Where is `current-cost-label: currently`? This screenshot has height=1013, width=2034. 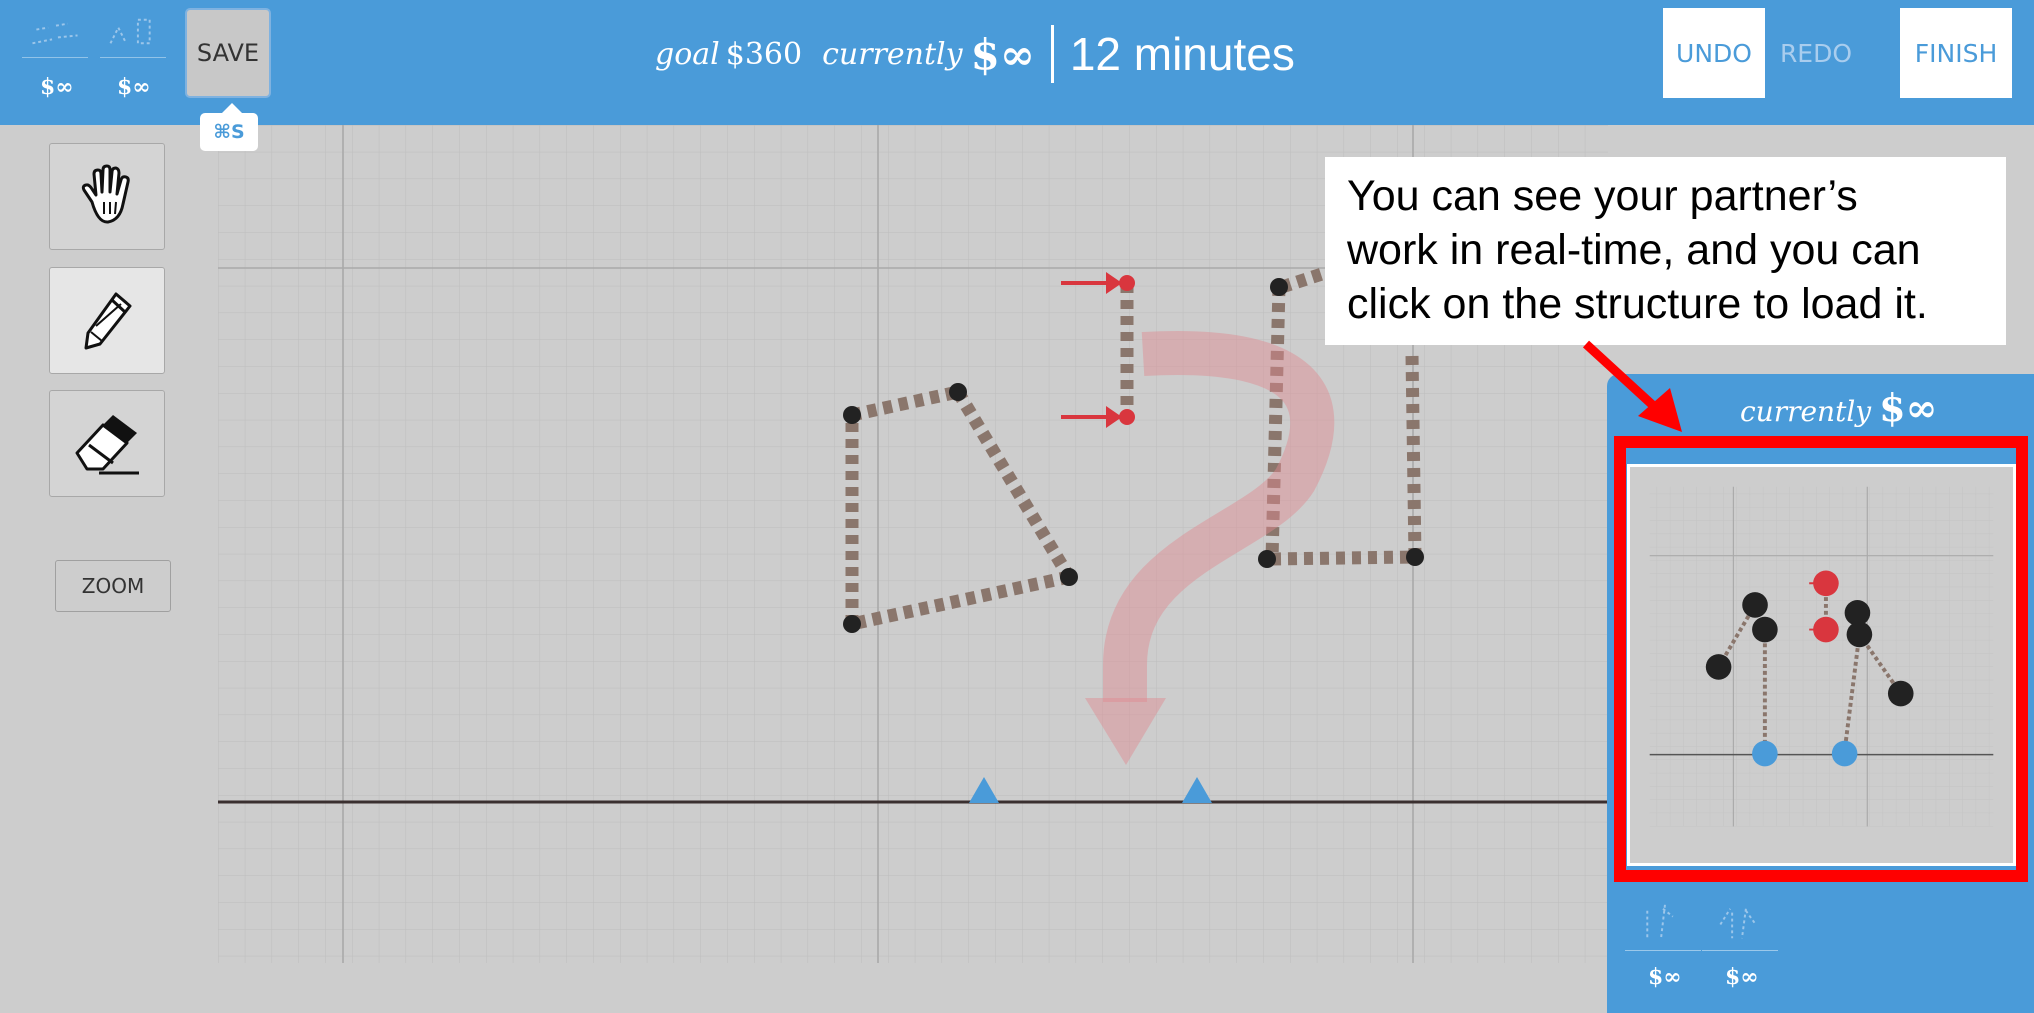
current-cost-label: currently is located at coordinates (892, 54).